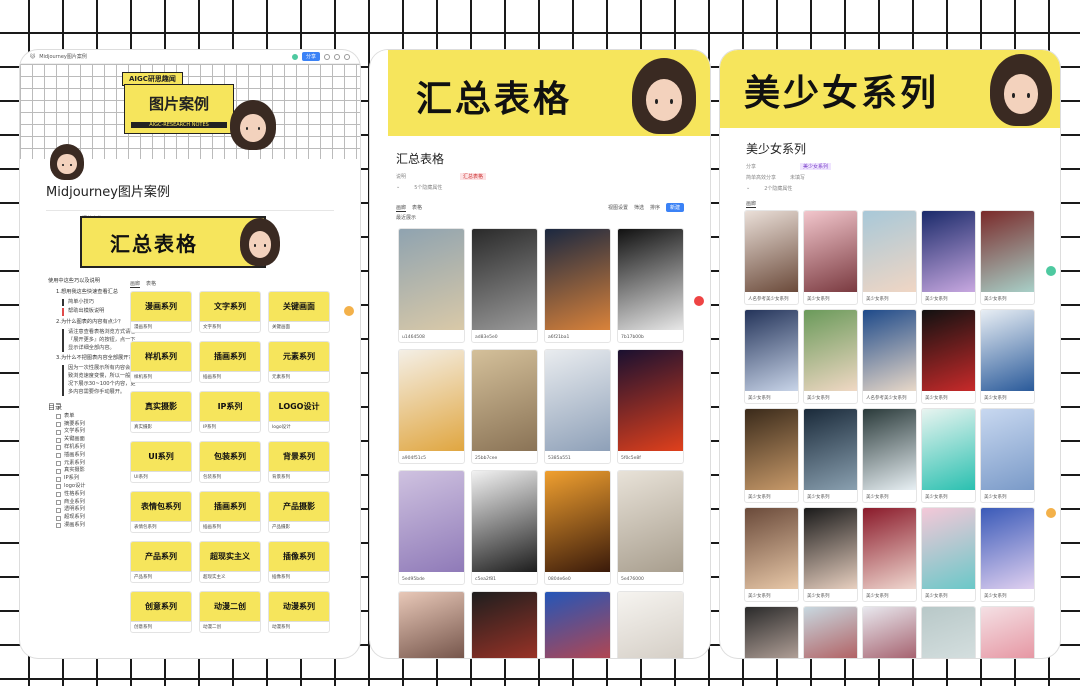 Image resolution: width=1080 pixels, height=686 pixels. I want to click on sort-button: 排序, so click(655, 207).